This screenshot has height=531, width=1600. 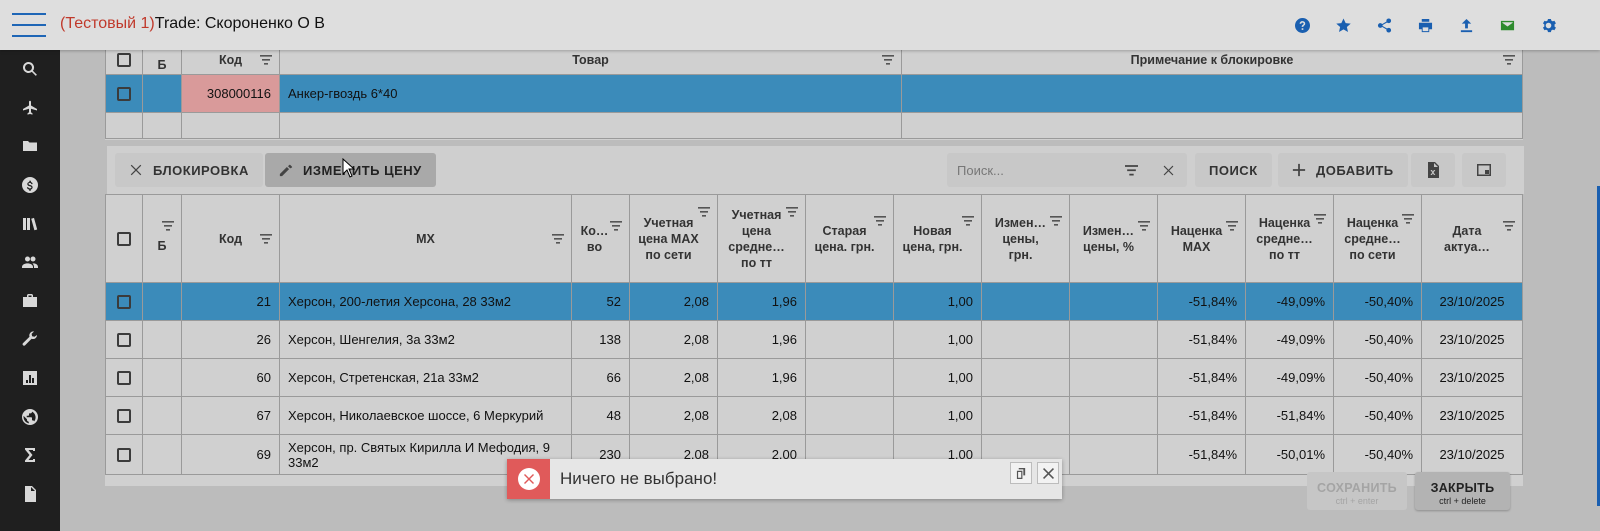 I want to click on header-mh: МХ, so click(x=425, y=238).